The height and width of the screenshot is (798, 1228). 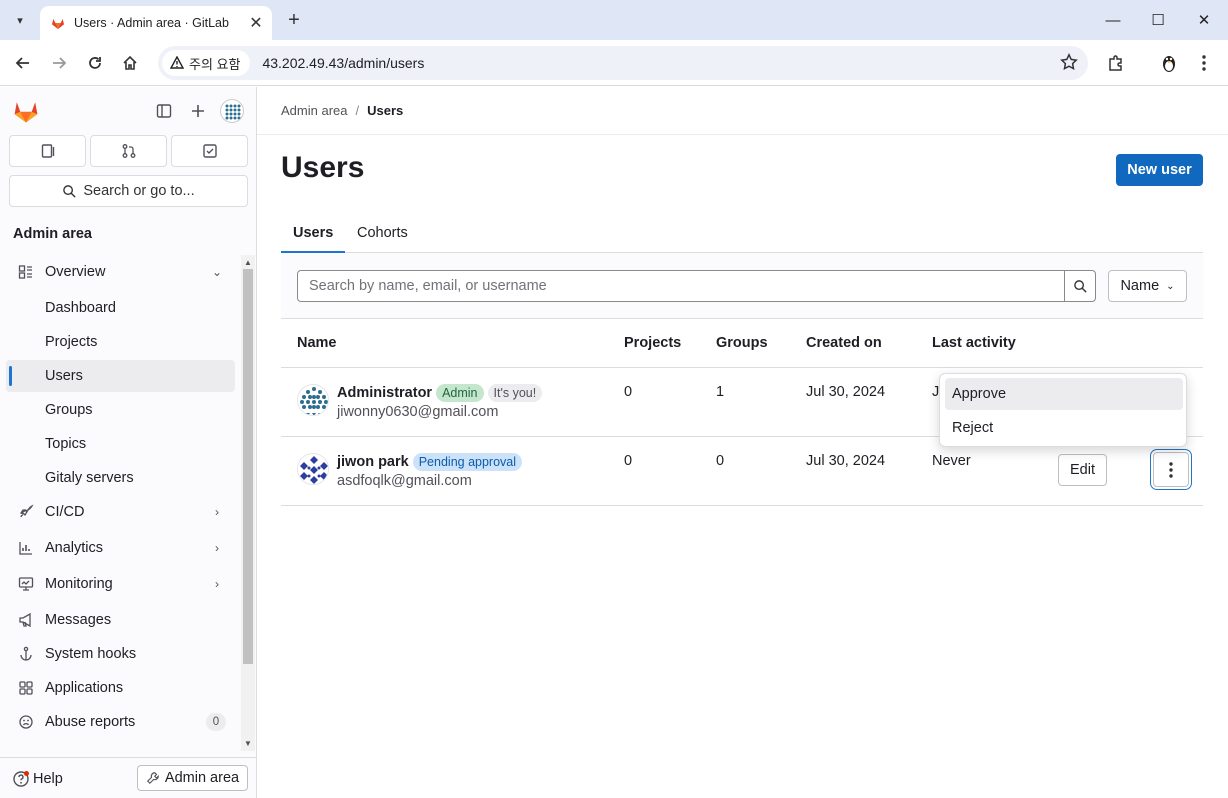 What do you see at coordinates (209, 151) in the screenshot?
I see `todos-button` at bounding box center [209, 151].